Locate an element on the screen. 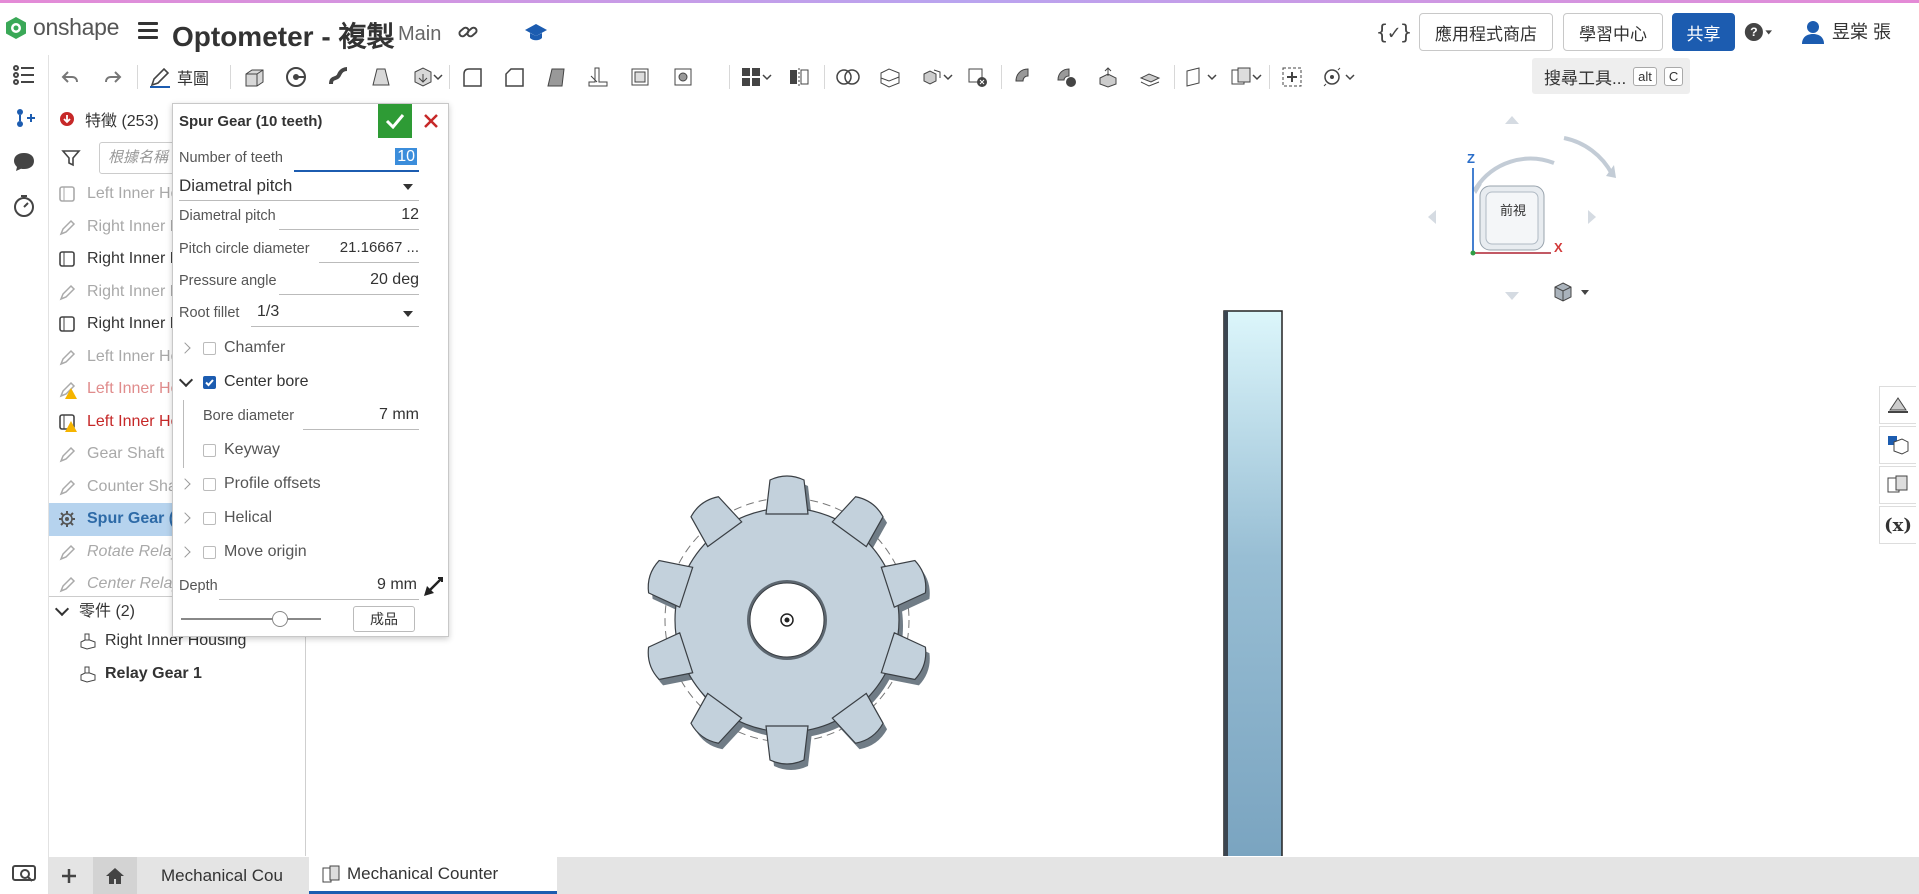 The image size is (1919, 894). onshape-logo: onshape is located at coordinates (61, 27).